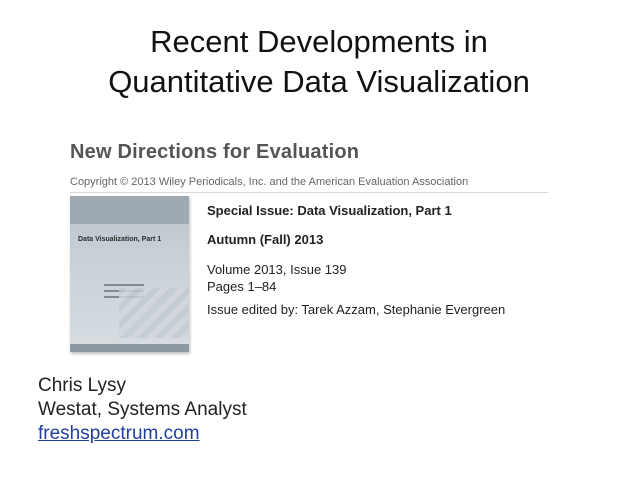 This screenshot has width=638, height=479. Describe the element at coordinates (120, 239) in the screenshot. I see `cover-label: Data Visualization, Part 1` at that location.